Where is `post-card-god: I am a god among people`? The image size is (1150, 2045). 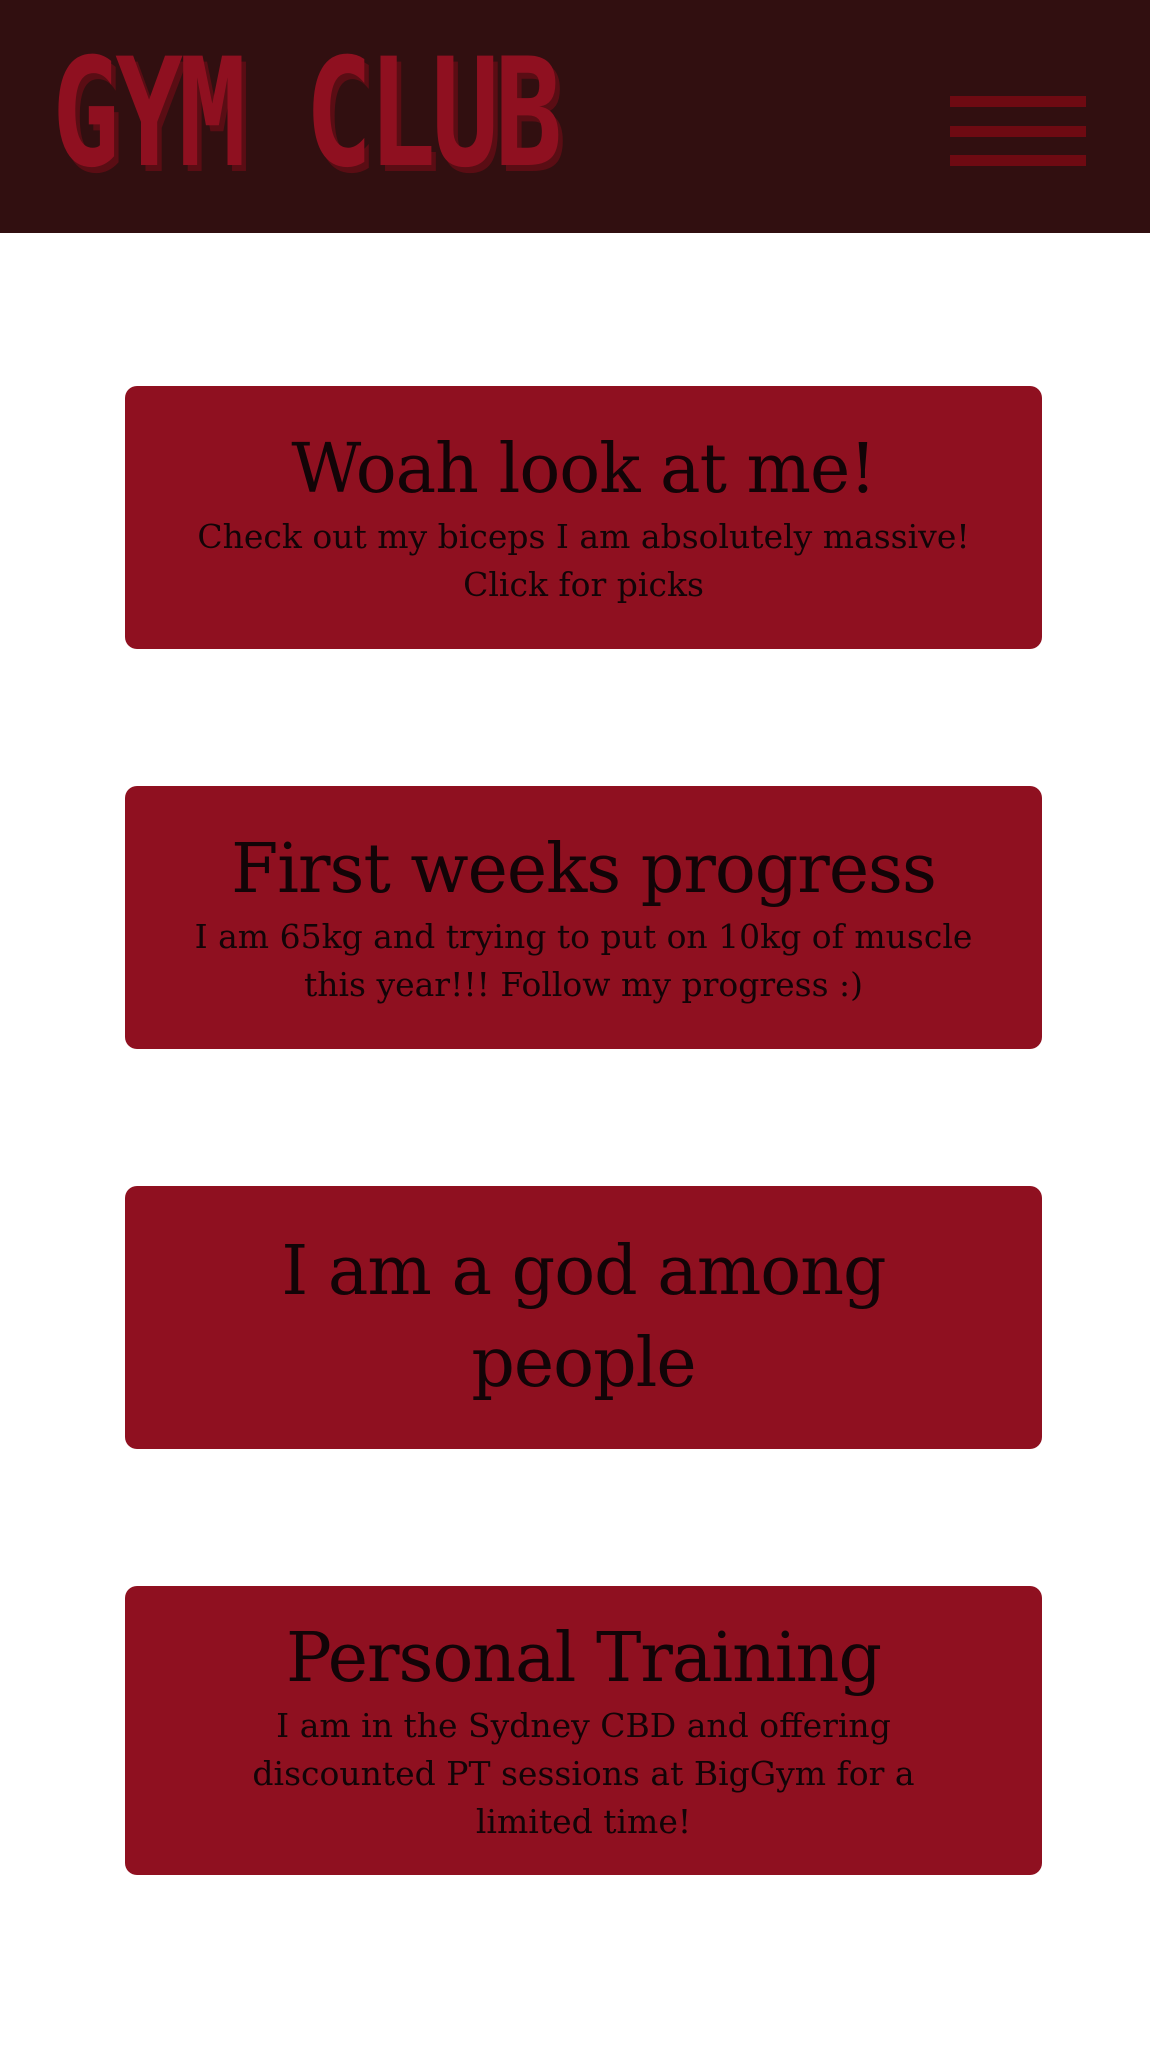 post-card-god: I am a god among people is located at coordinates (583, 1317).